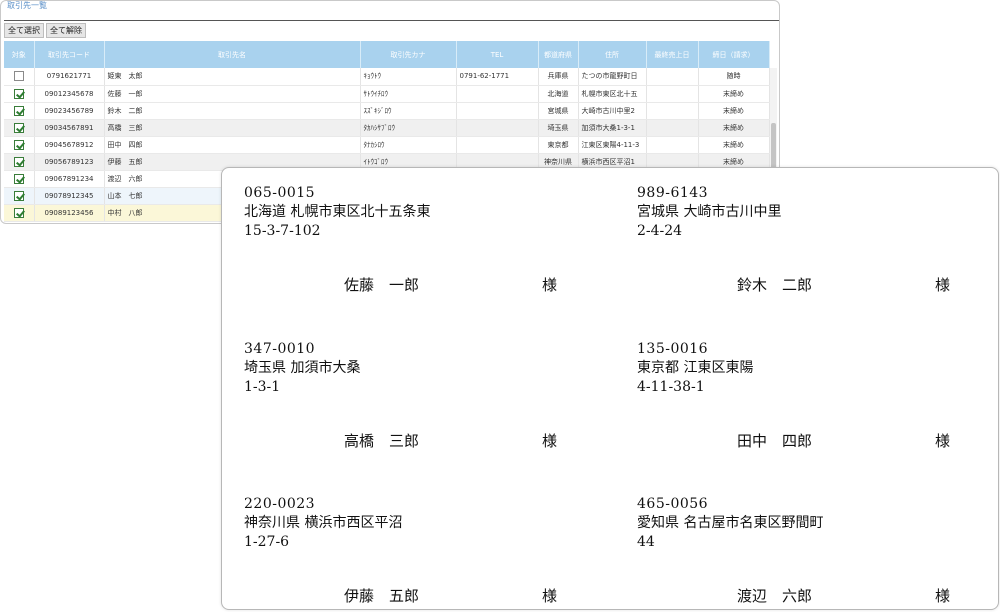  Describe the element at coordinates (612, 54) in the screenshot. I see `column-header-address: 住所` at that location.